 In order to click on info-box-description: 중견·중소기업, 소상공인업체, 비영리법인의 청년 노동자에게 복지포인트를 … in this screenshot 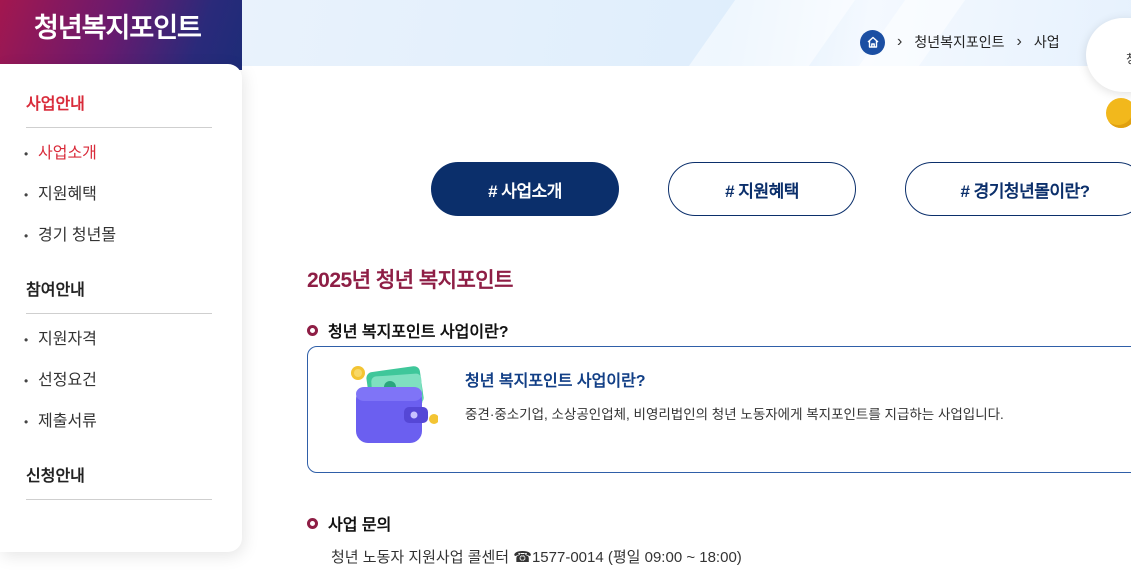, I will do `click(734, 414)`.